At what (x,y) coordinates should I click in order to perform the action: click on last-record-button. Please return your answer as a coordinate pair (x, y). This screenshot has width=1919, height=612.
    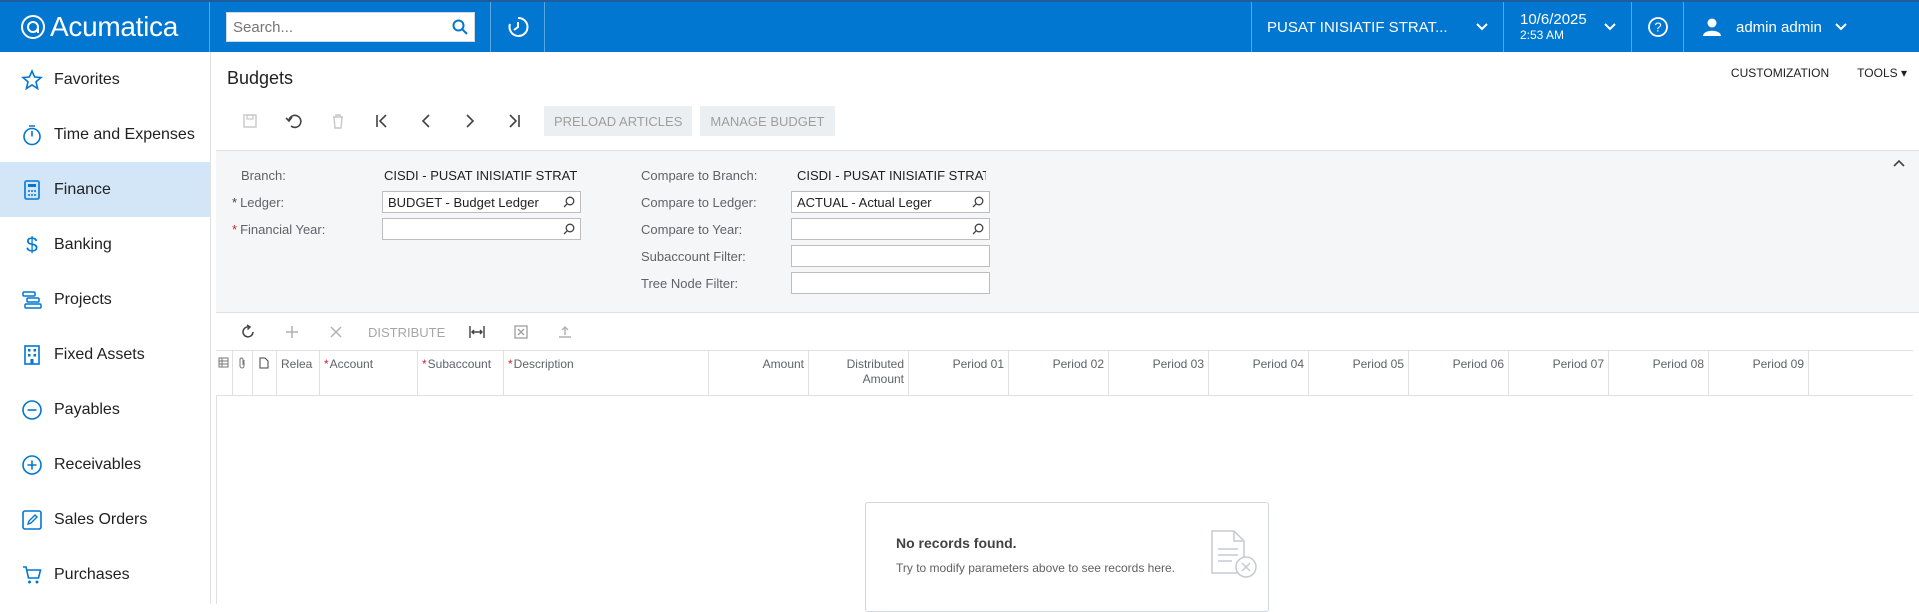
    Looking at the image, I should click on (514, 121).